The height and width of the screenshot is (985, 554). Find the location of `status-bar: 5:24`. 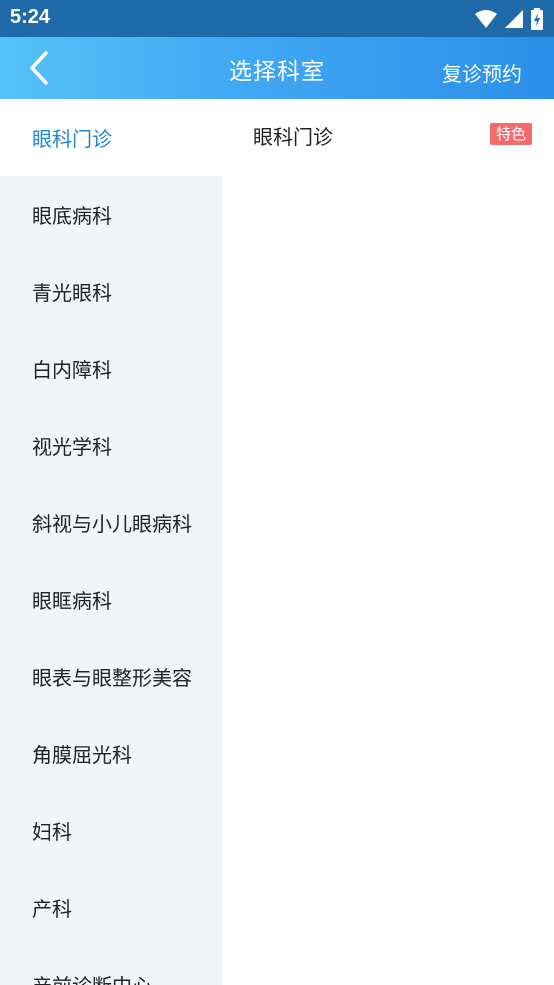

status-bar: 5:24 is located at coordinates (277, 18).